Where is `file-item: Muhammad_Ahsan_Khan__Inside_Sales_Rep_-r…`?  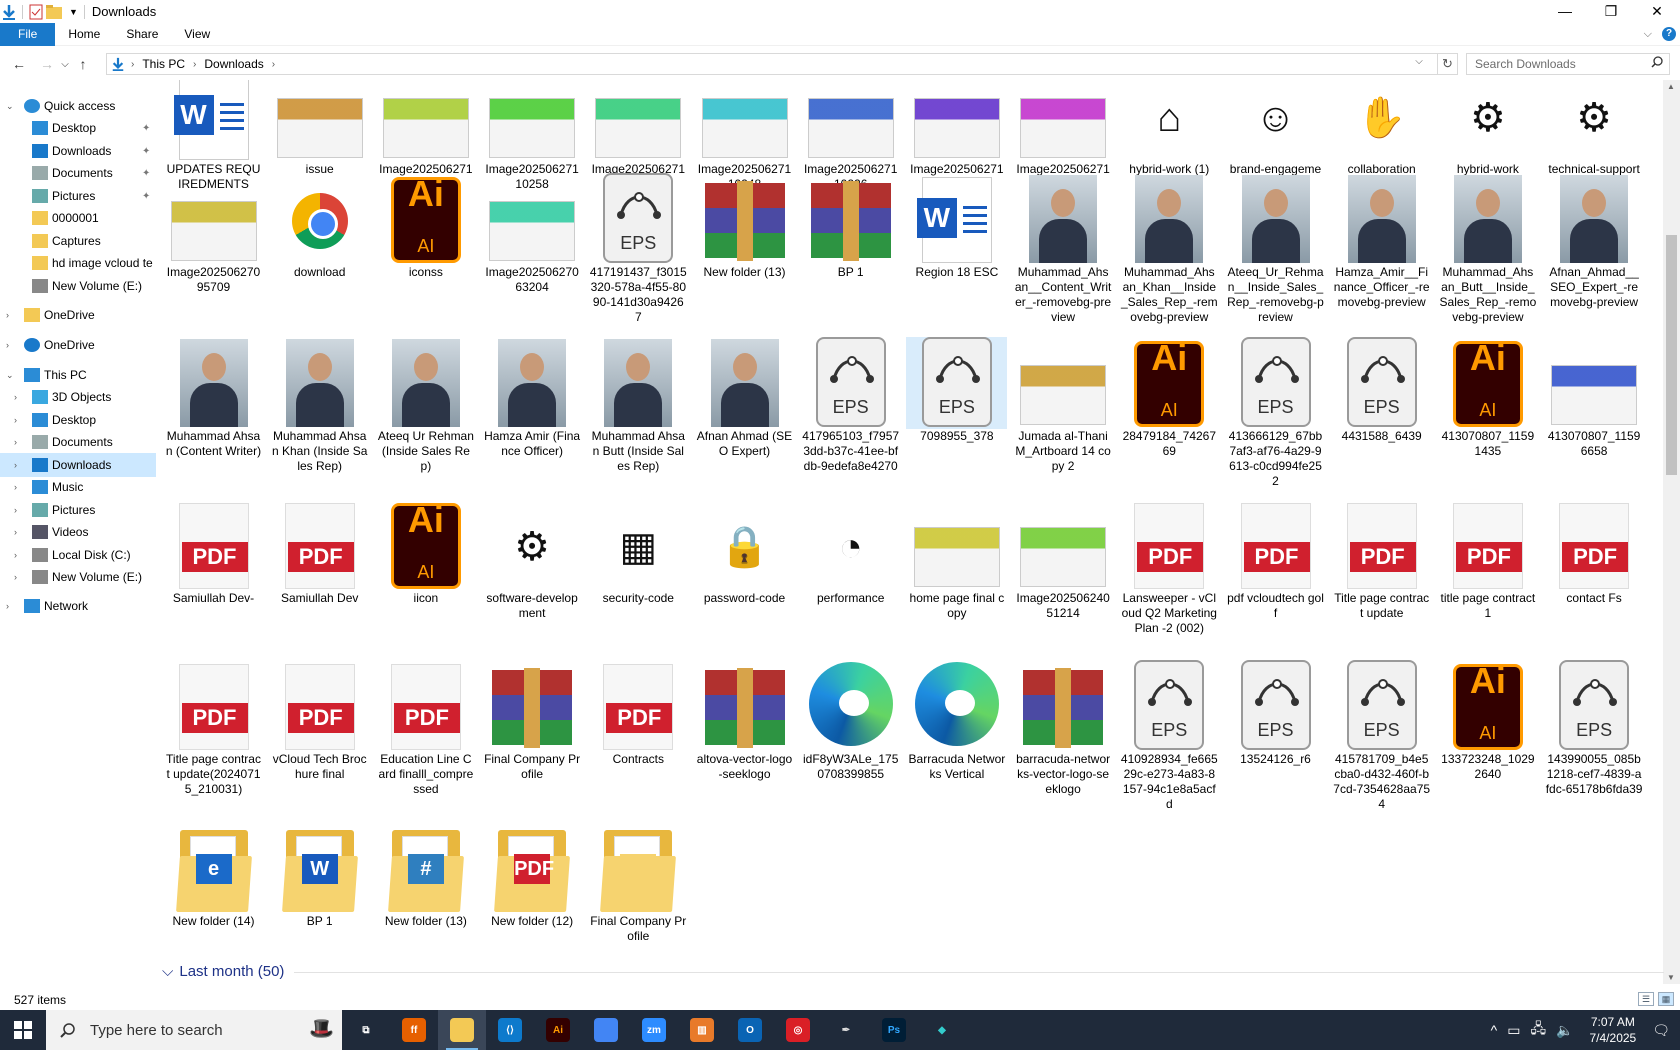
file-item: Muhammad_Ahsan_Khan__Inside_Sales_Rep_-r… is located at coordinates (1169, 249).